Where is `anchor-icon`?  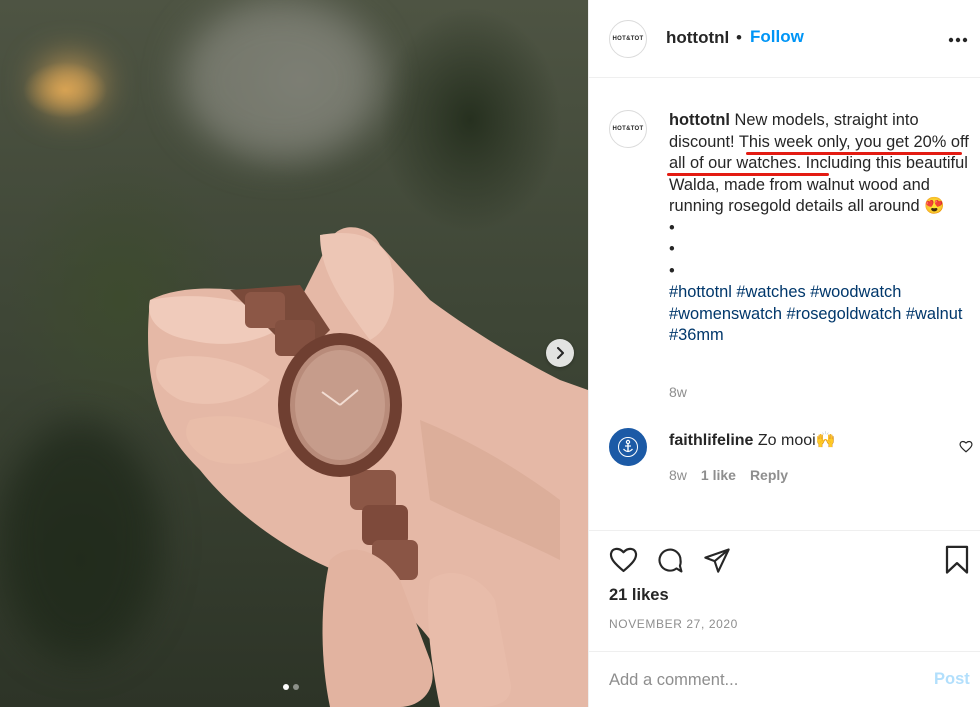
anchor-icon is located at coordinates (628, 447).